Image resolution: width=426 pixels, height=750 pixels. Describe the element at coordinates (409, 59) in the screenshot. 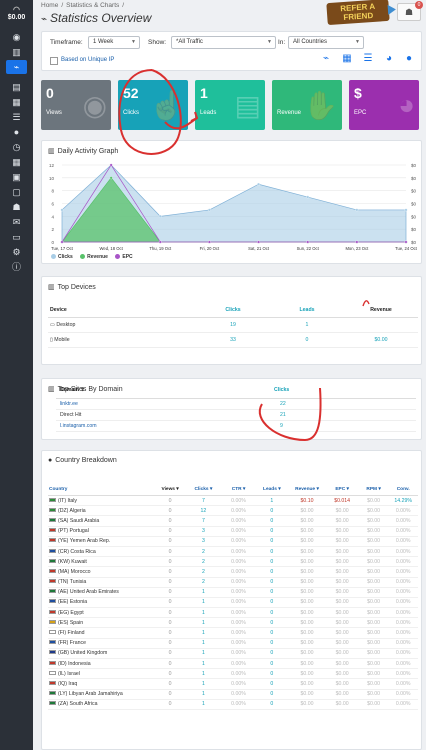

I see `globe-view-icon: ●` at that location.